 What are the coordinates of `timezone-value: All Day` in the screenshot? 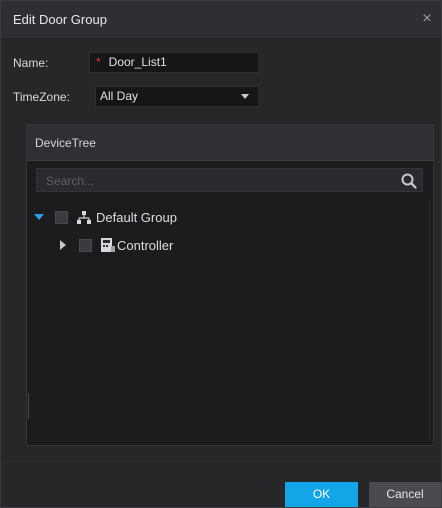 It's located at (119, 96).